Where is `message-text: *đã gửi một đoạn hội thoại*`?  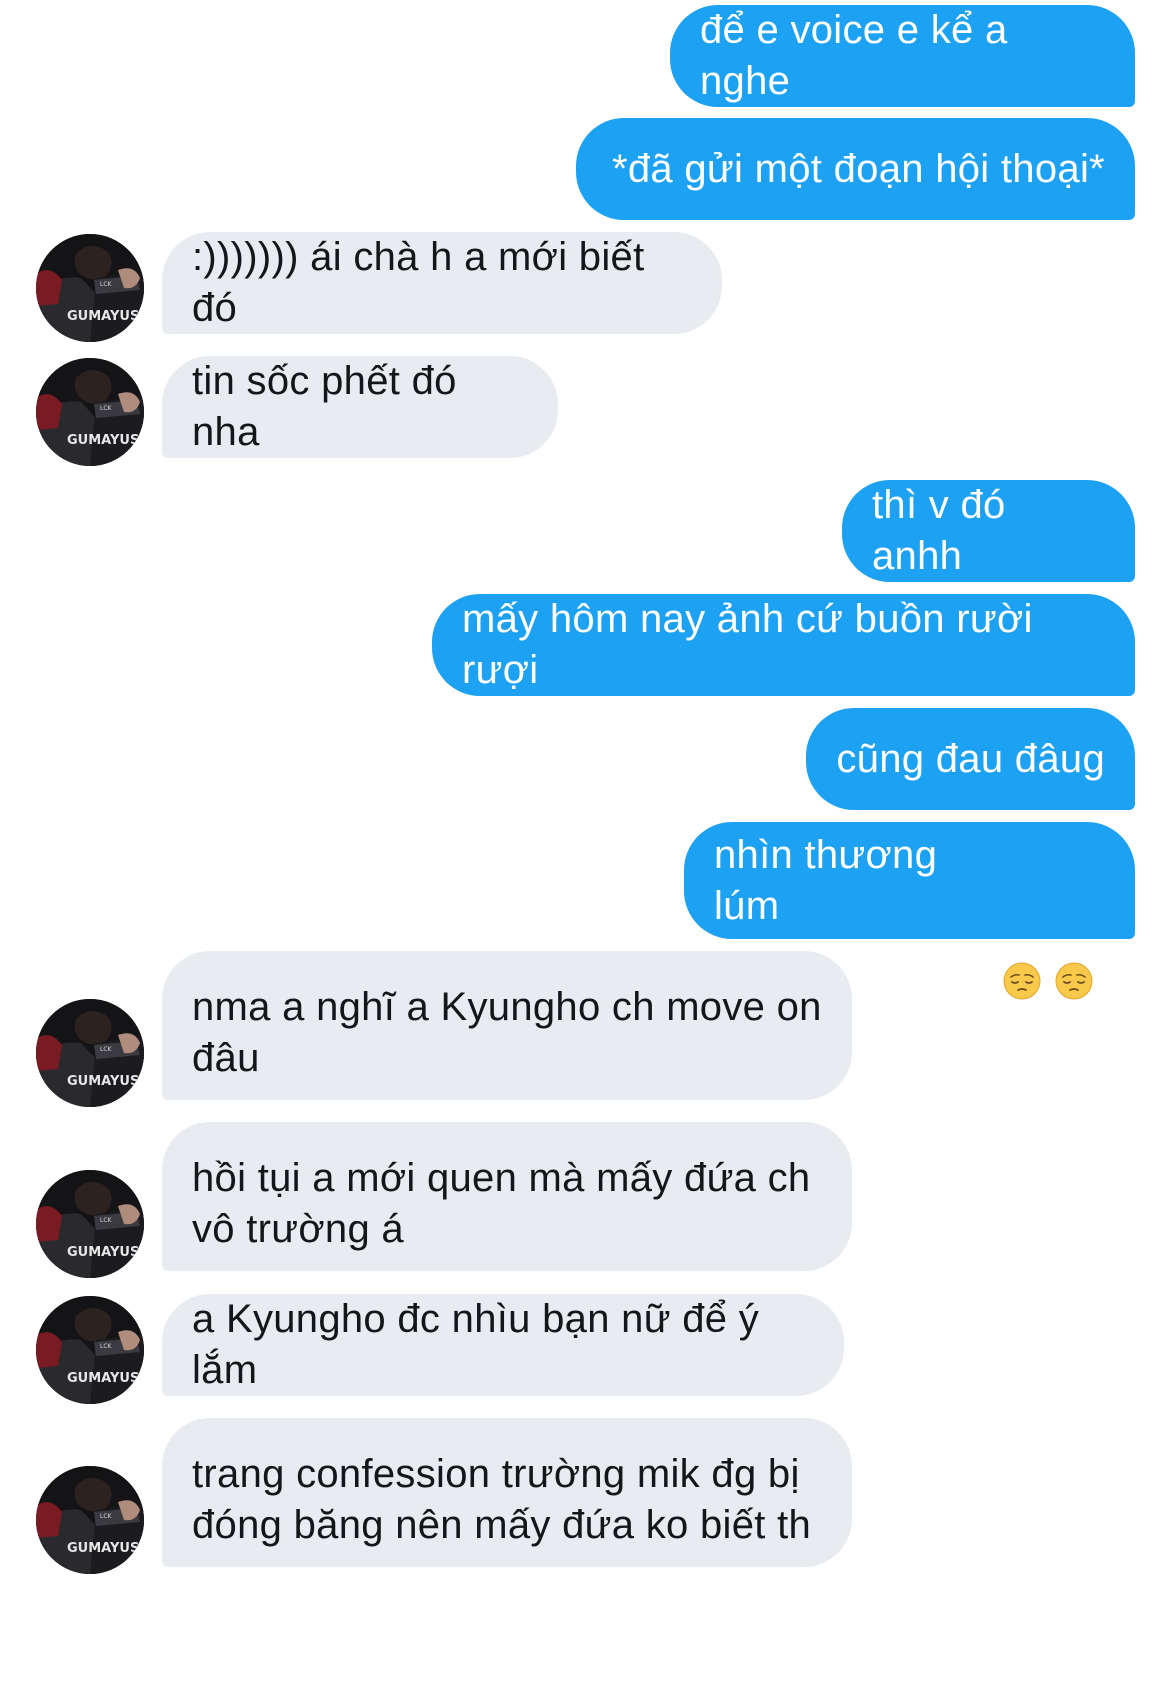
message-text: *đã gửi một đoạn hội thoại* is located at coordinates (858, 168).